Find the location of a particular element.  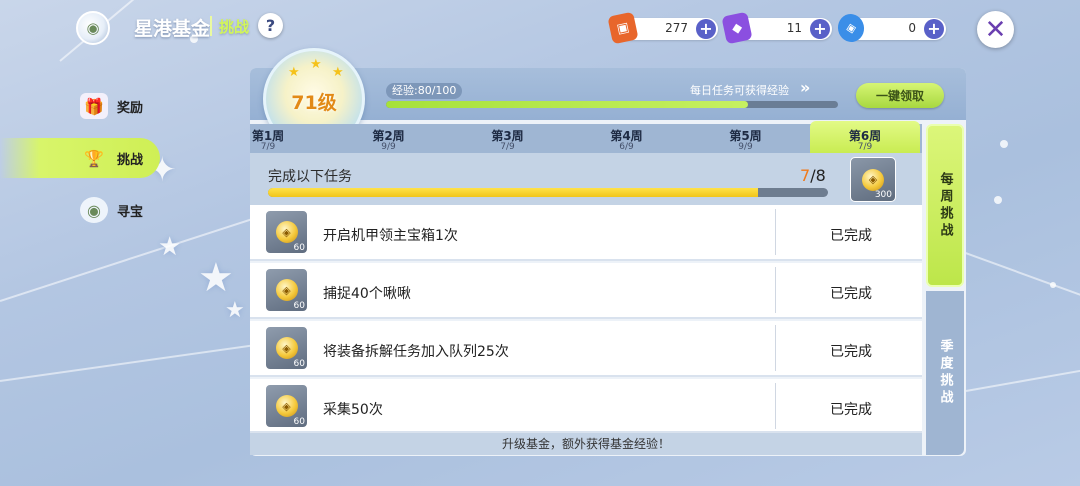

week-label: 第6周 is located at coordinates (865, 136).